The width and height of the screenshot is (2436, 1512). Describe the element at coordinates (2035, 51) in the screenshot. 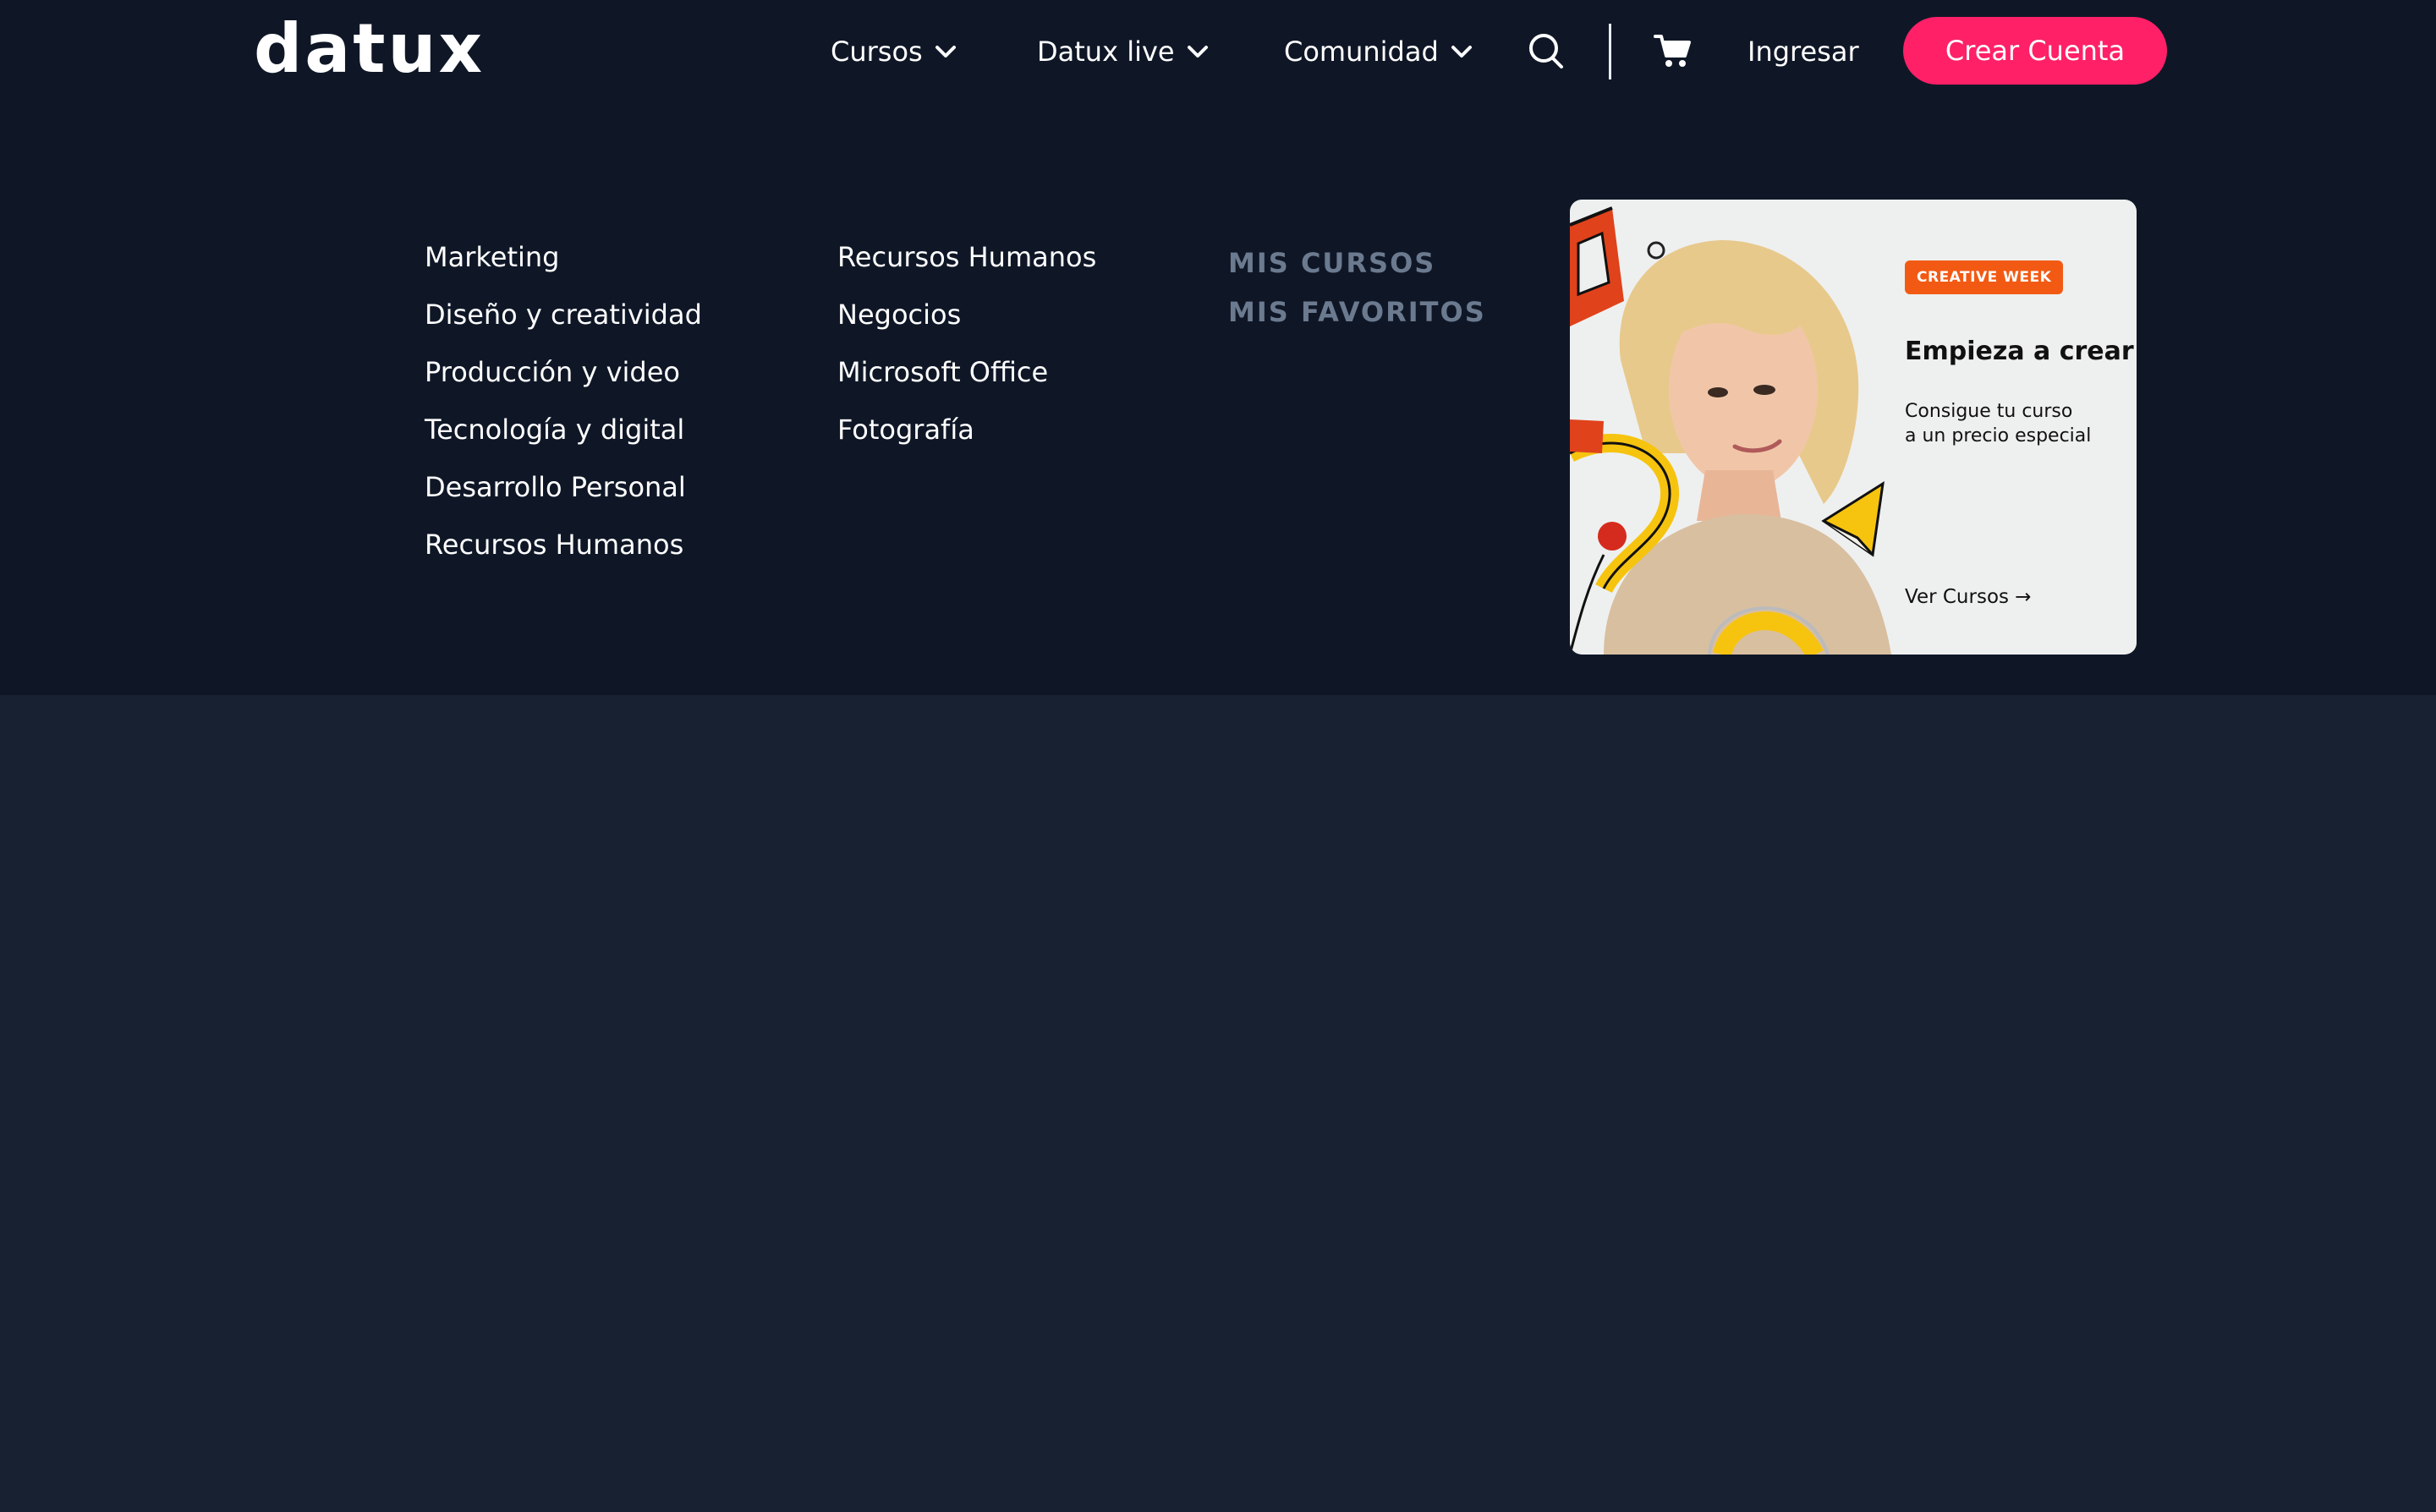

I see `create-account-button: Crear Cuenta` at that location.